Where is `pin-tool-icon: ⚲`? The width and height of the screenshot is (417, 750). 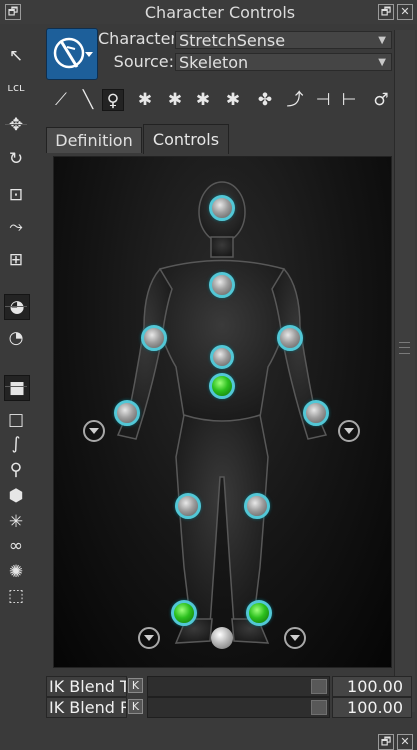 pin-tool-icon: ⚲ is located at coordinates (16, 470).